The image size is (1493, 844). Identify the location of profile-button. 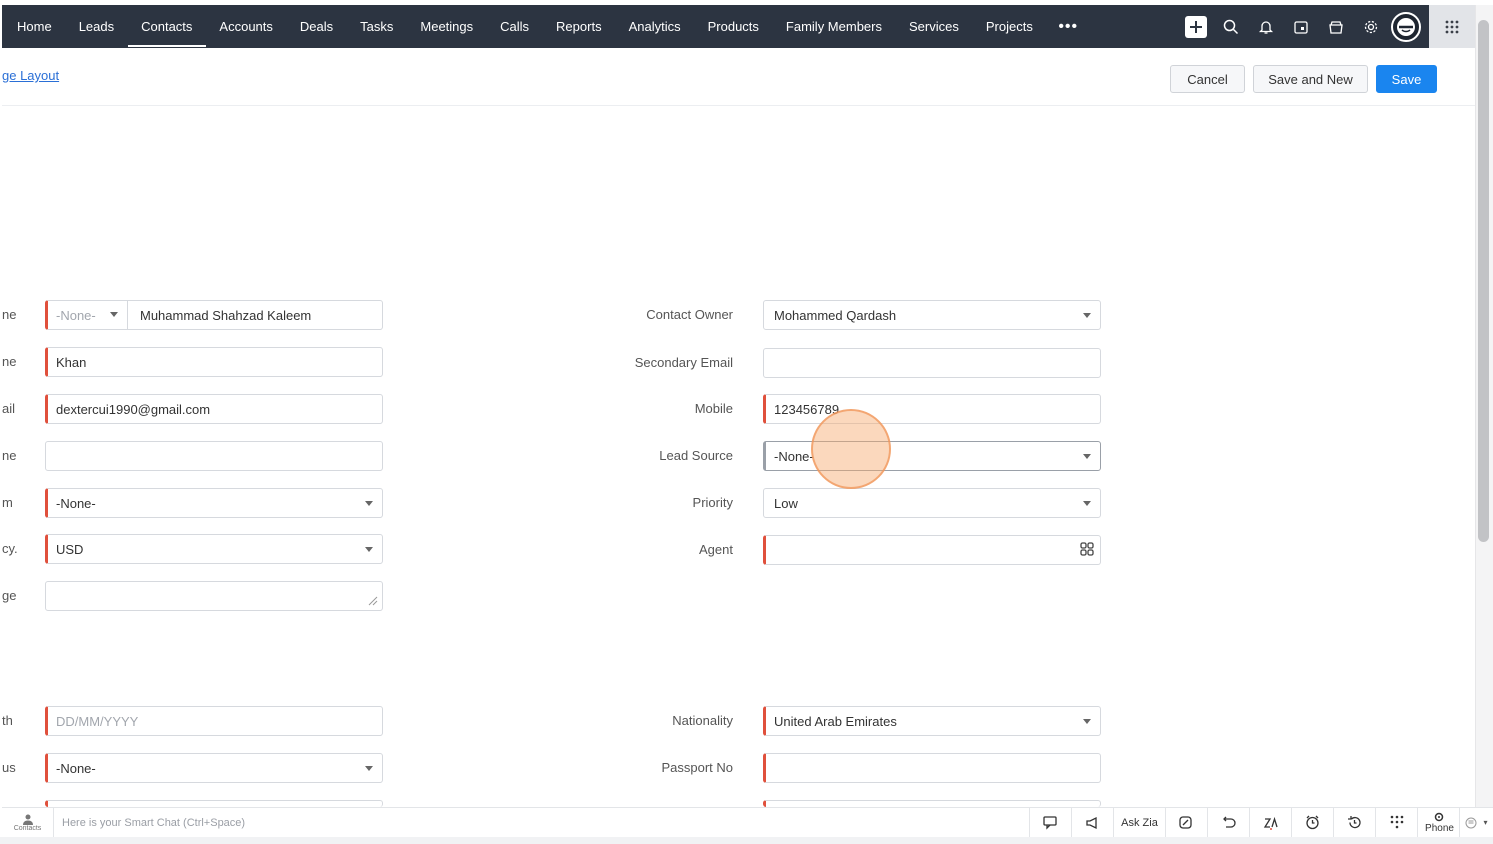
(1405, 26).